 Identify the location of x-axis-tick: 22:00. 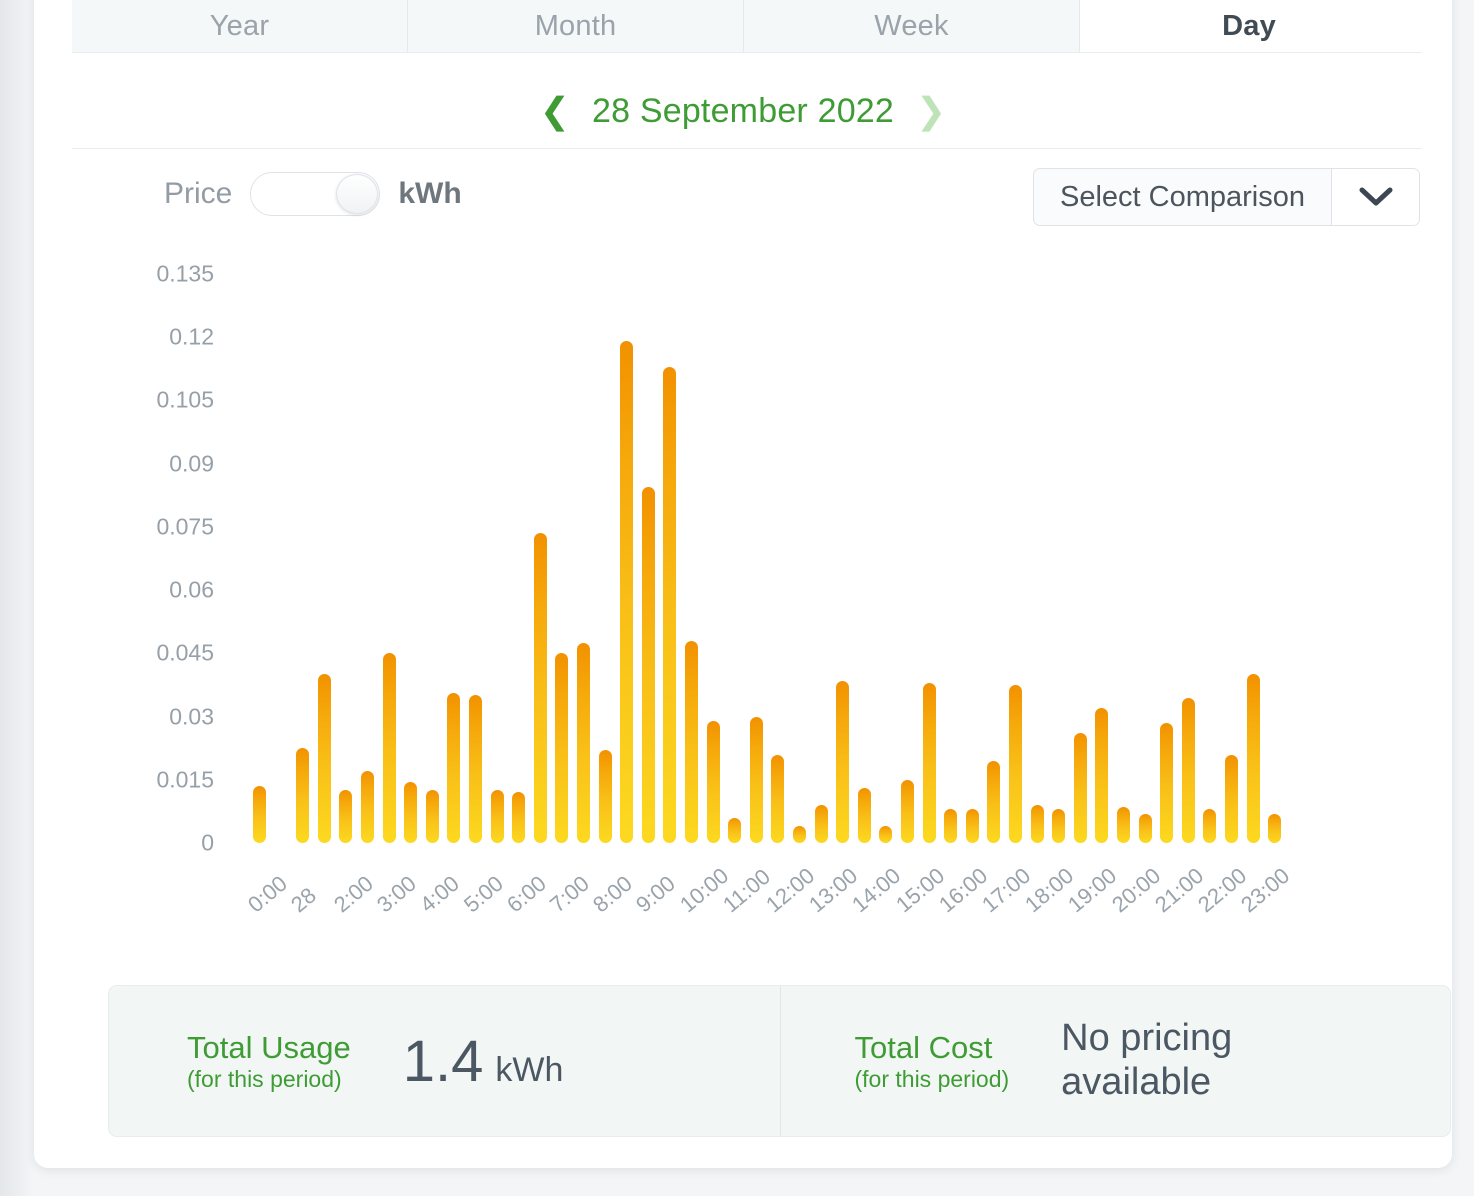
(1222, 890).